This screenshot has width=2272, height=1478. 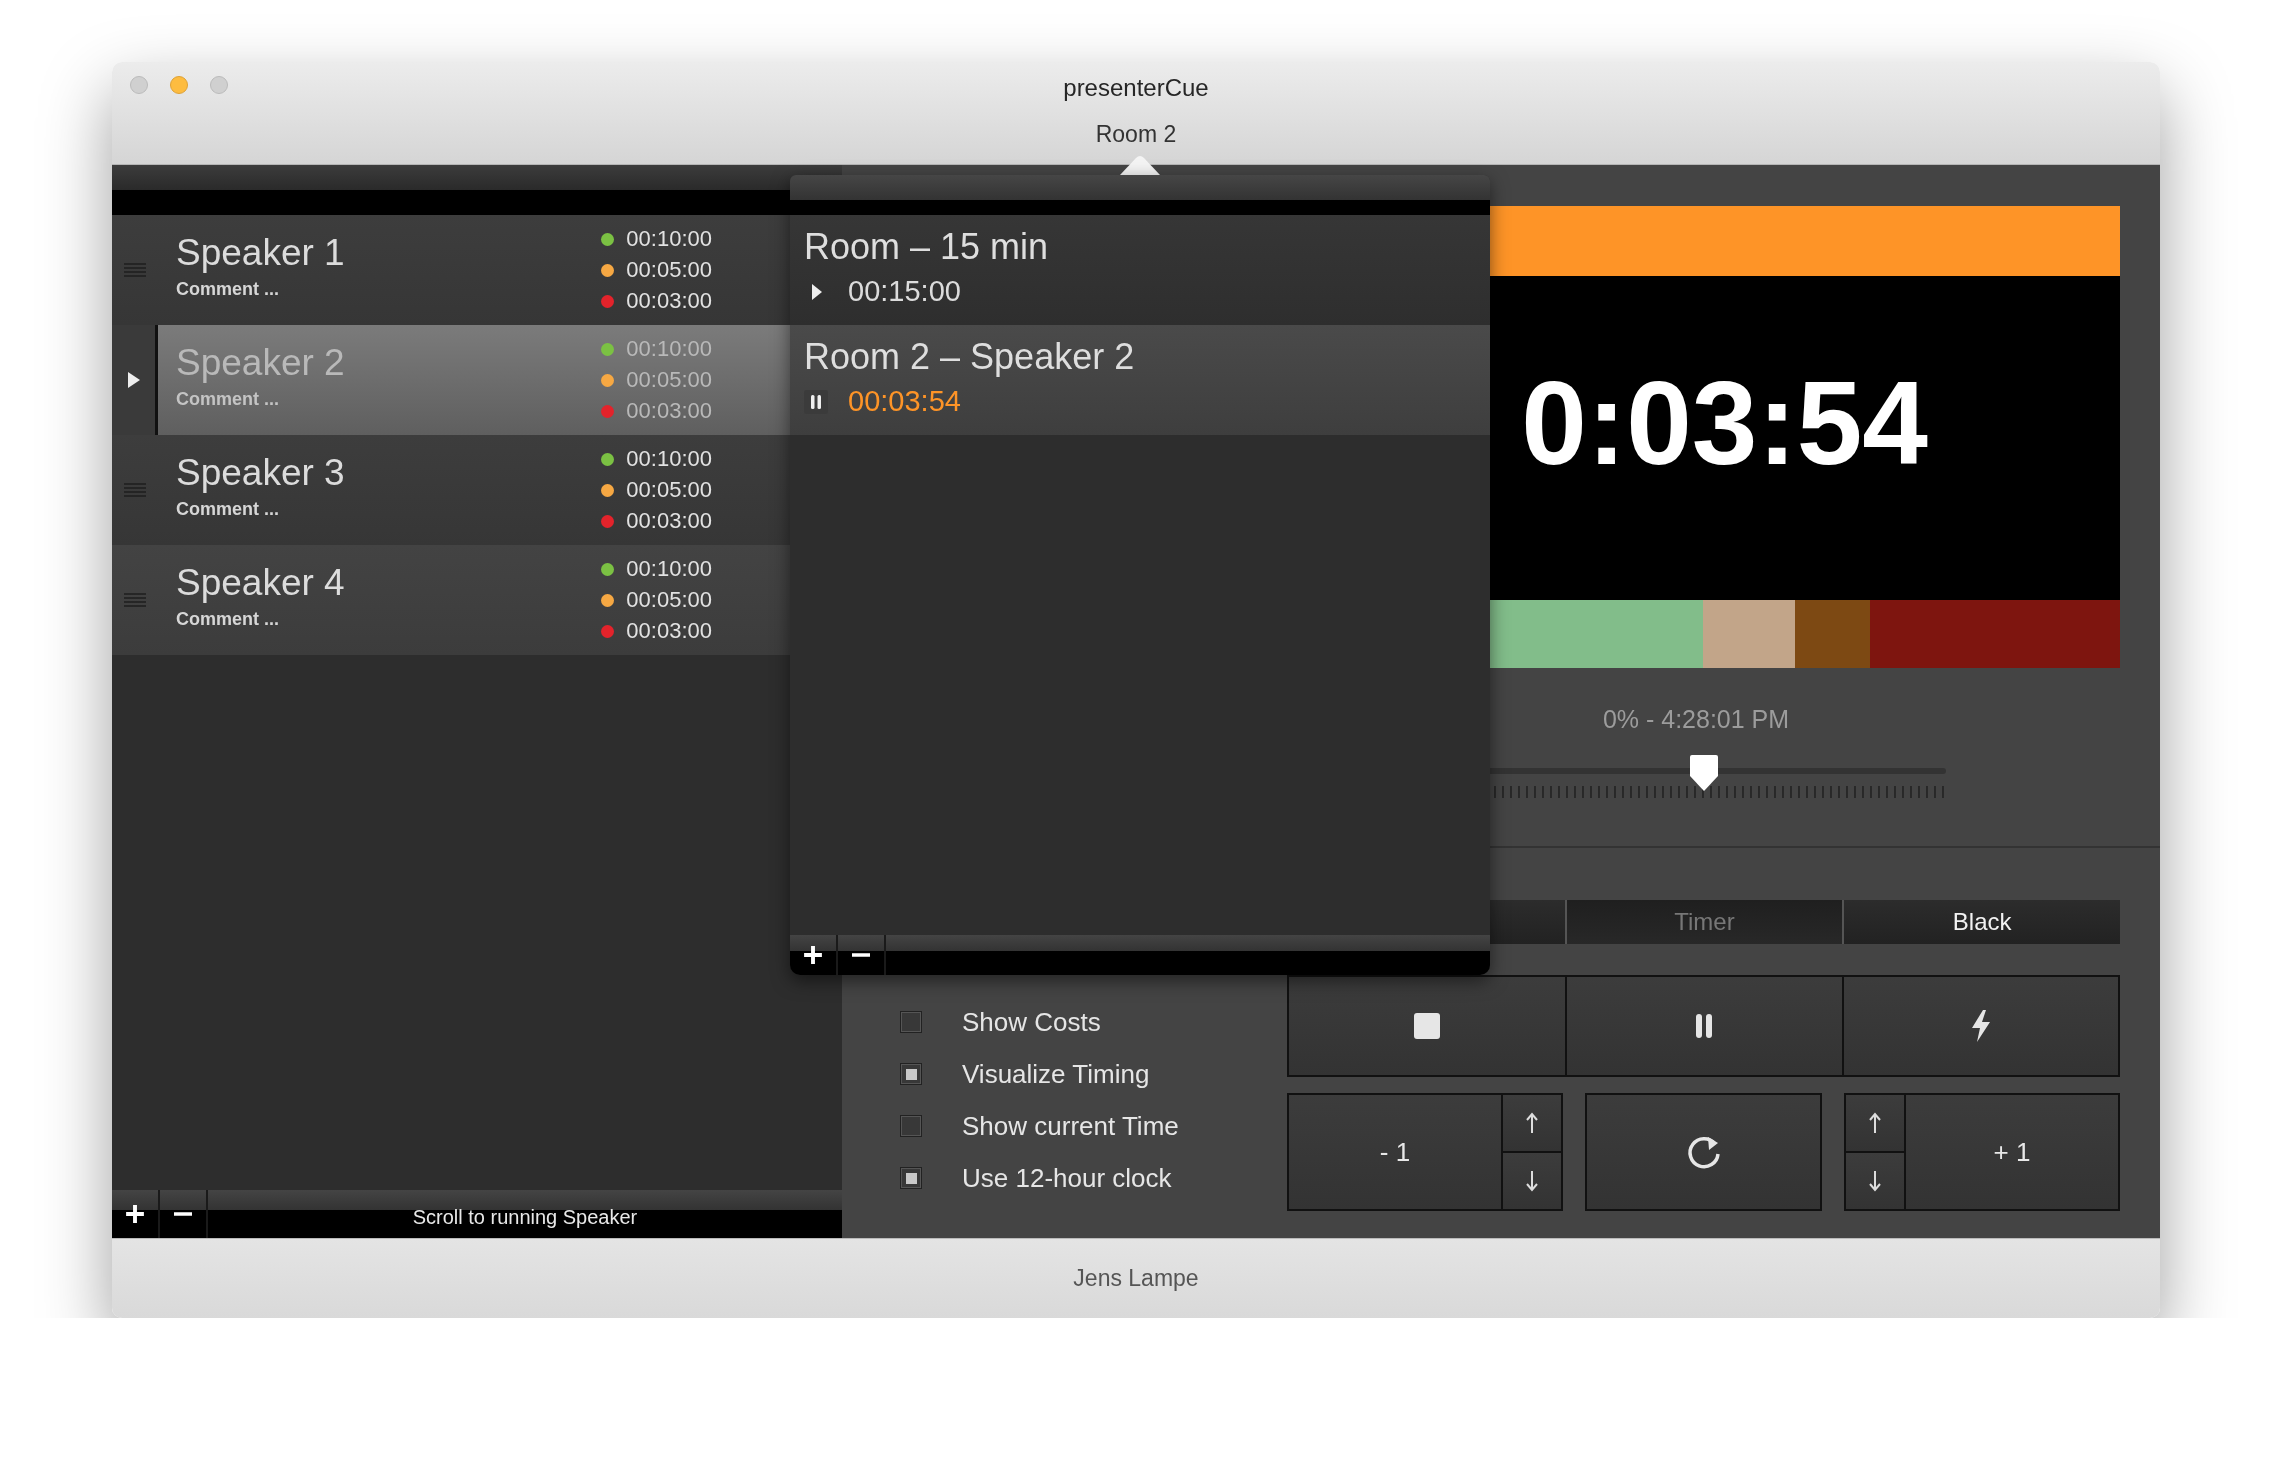 What do you see at coordinates (451, 490) in the screenshot?
I see `speaker-row: Speaker 3 Comment ... 00:10:00 00:05:00 00:03:00` at bounding box center [451, 490].